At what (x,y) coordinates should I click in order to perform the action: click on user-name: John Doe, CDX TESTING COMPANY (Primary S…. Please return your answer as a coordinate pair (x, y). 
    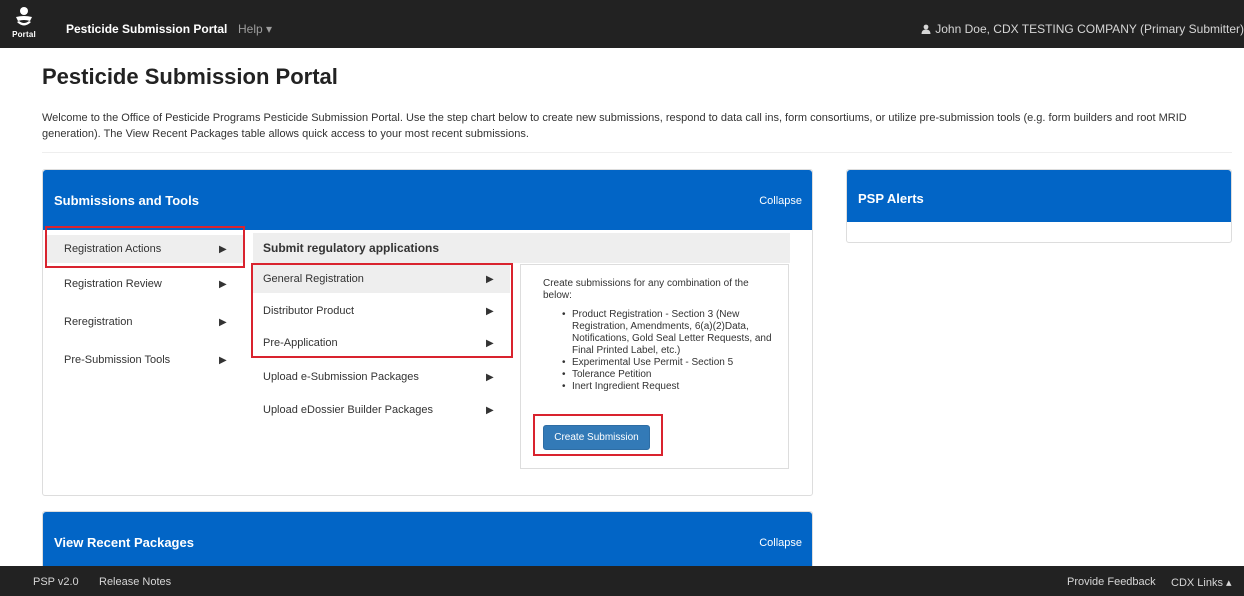
    Looking at the image, I should click on (1089, 29).